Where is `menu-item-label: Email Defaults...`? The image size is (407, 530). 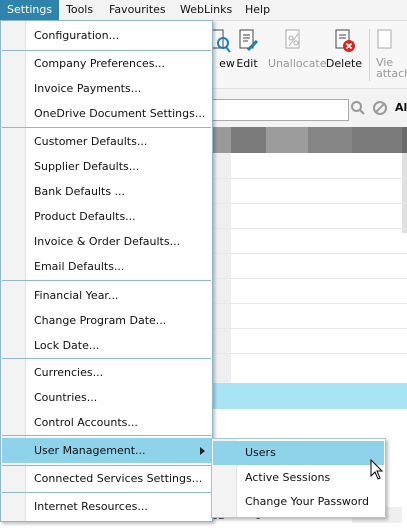 menu-item-label: Email Defaults... is located at coordinates (79, 266).